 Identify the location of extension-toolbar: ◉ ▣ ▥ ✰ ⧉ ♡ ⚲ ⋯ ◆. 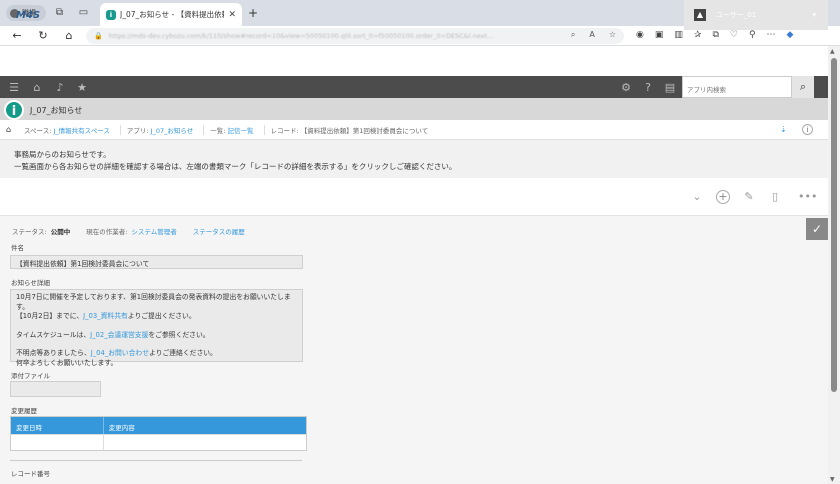
(714, 35).